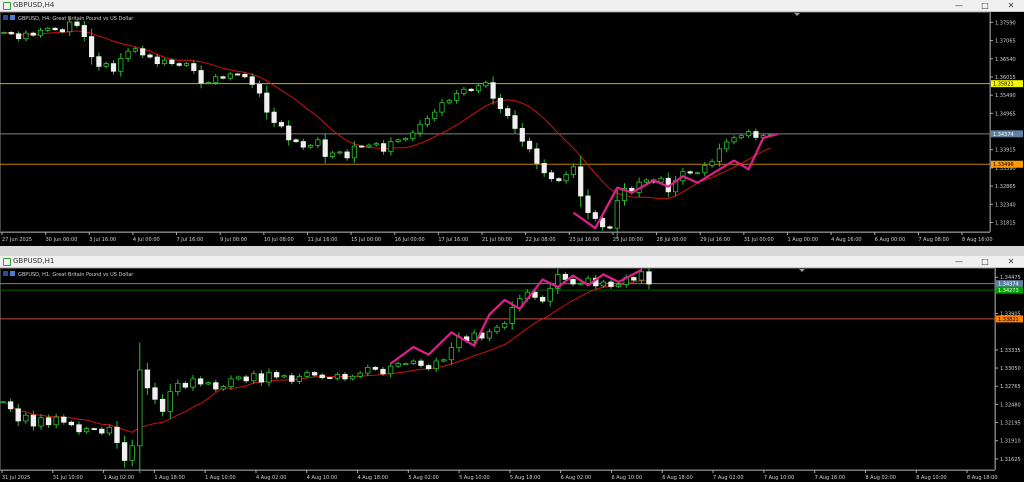  Describe the element at coordinates (797, 14) in the screenshot. I see `chart-shift-icon` at that location.